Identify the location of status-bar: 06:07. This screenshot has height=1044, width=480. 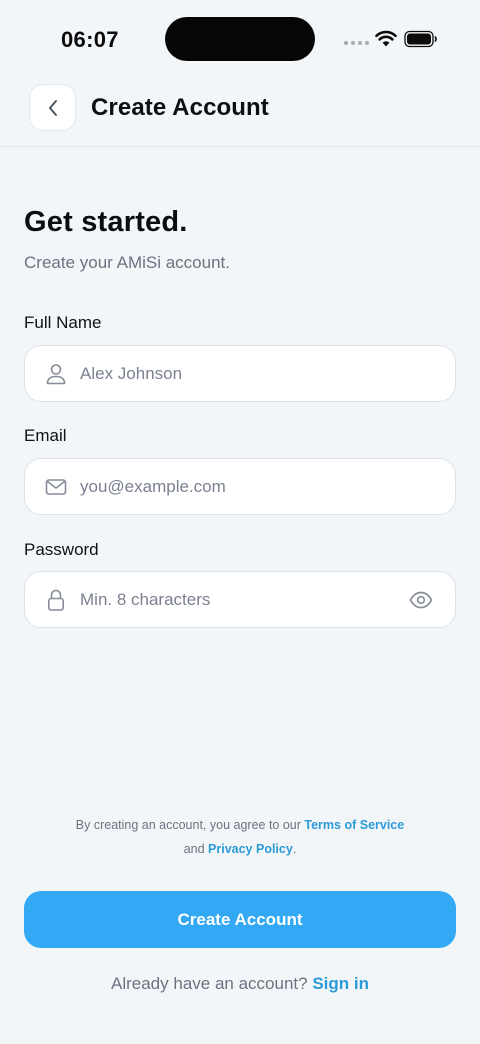
(240, 40).